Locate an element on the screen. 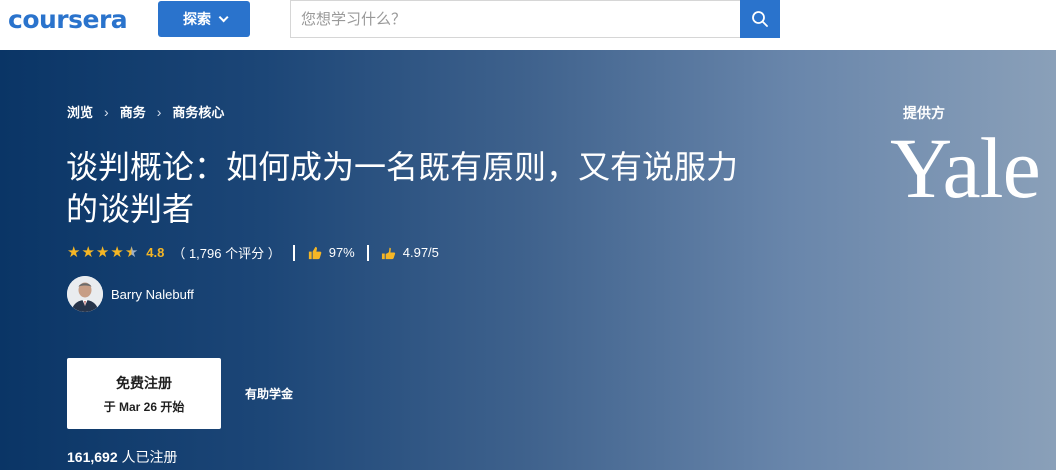 This screenshot has width=1056, height=470. breadcrumb-business-essentials: 商务核心 is located at coordinates (198, 111).